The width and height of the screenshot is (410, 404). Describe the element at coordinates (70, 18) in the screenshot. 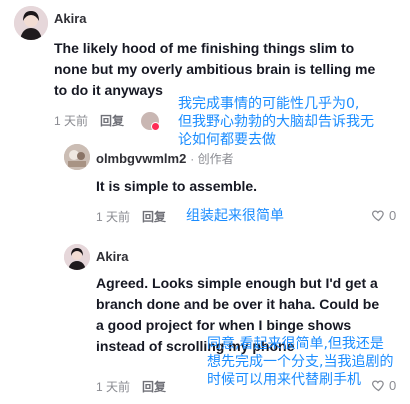

I see `comment-username: Akira` at that location.